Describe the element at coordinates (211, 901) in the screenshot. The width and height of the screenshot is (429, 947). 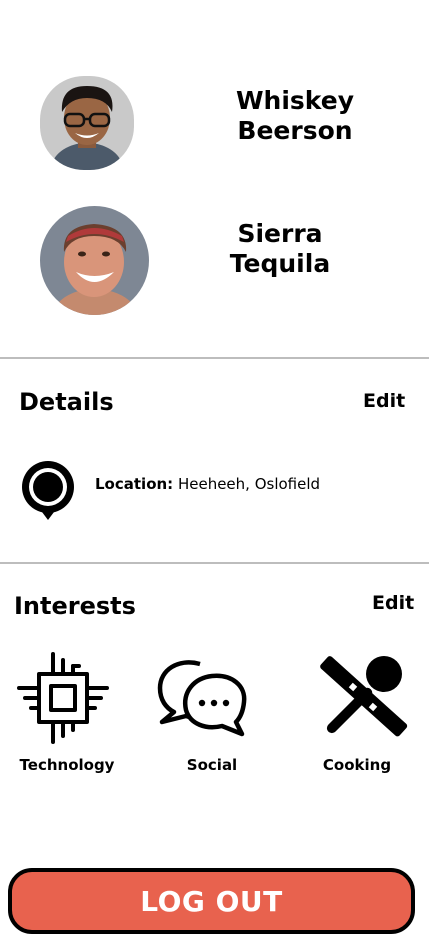
I see `logout-button: LOG OUT` at that location.